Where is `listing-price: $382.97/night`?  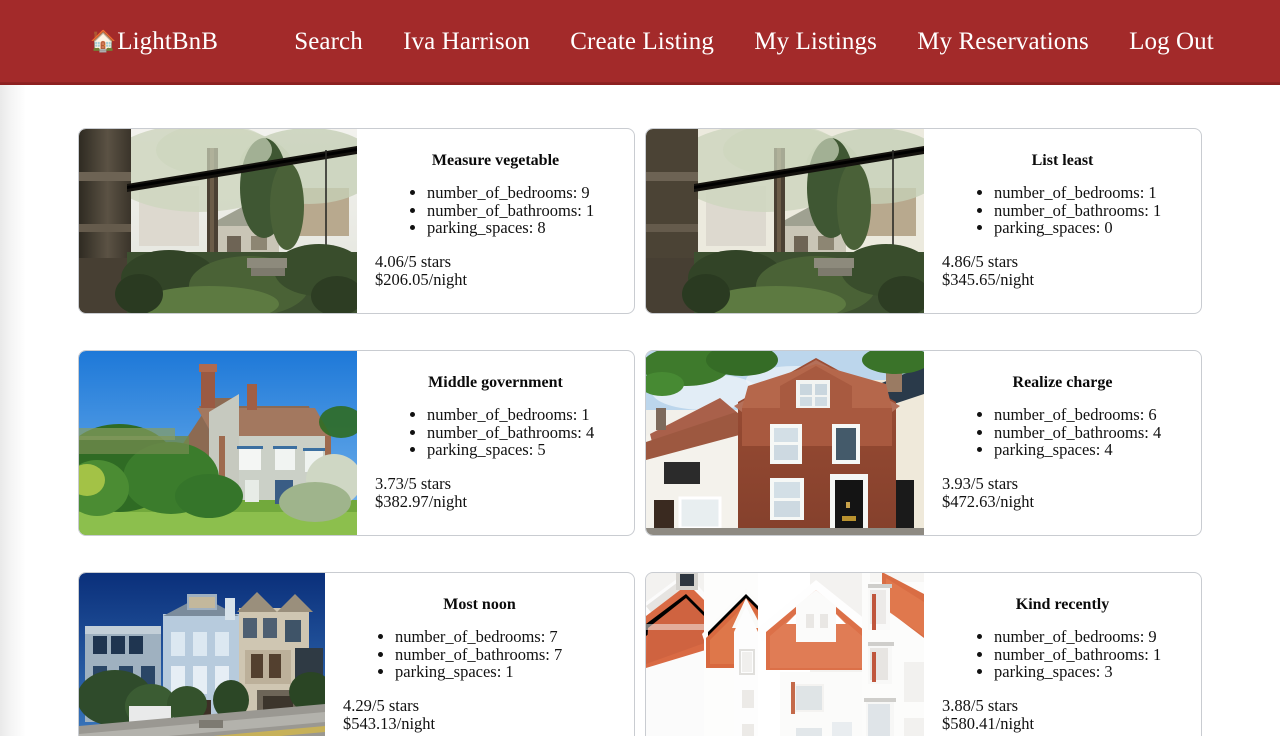
listing-price: $382.97/night is located at coordinates (421, 501).